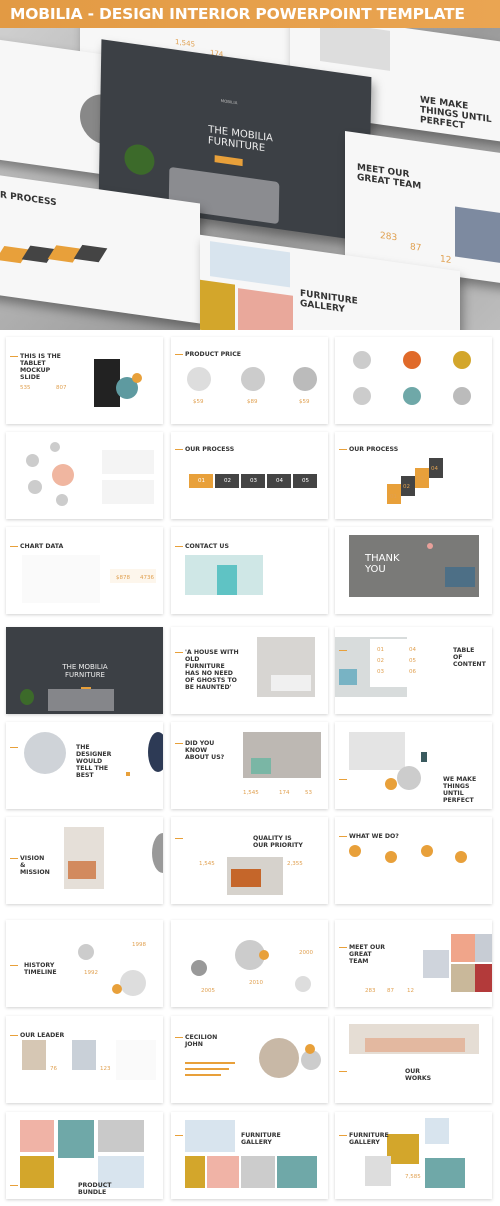 The height and width of the screenshot is (1206, 500). Describe the element at coordinates (413, 1059) in the screenshot. I see `slide-thumbnail: OUR WORKS` at that location.